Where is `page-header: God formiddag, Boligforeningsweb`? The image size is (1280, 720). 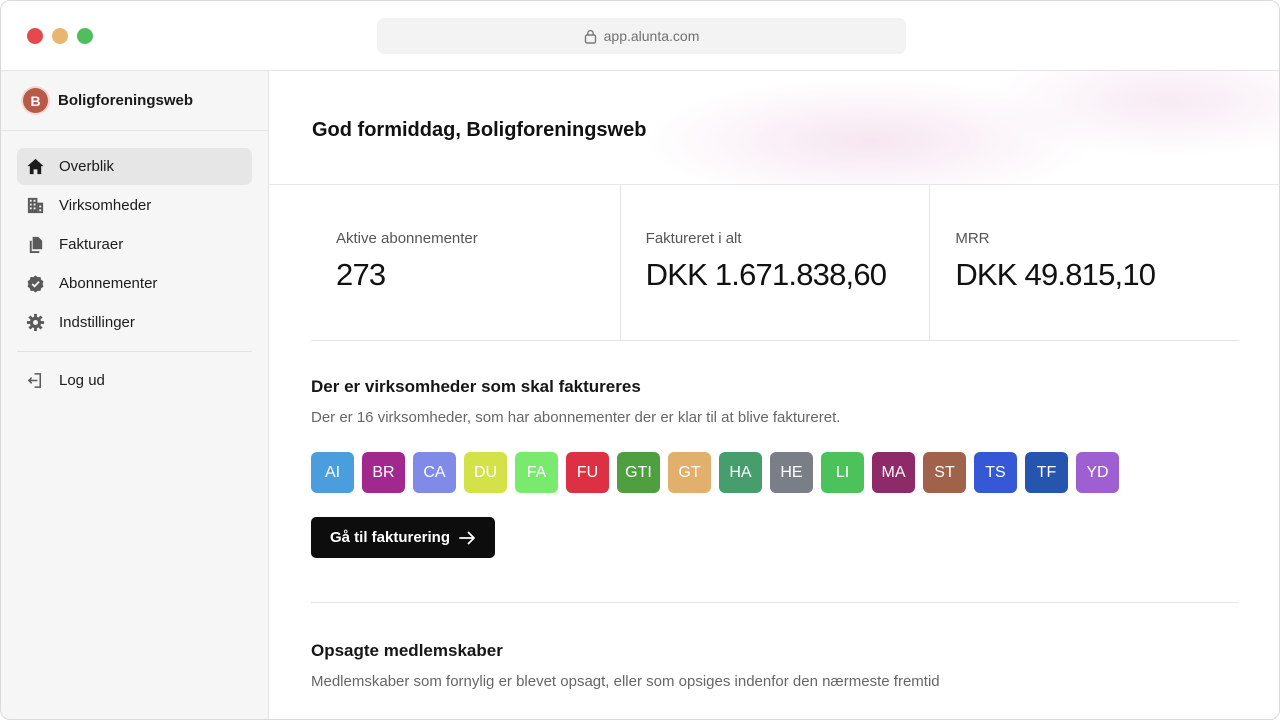 page-header: God formiddag, Boligforeningsweb is located at coordinates (774, 128).